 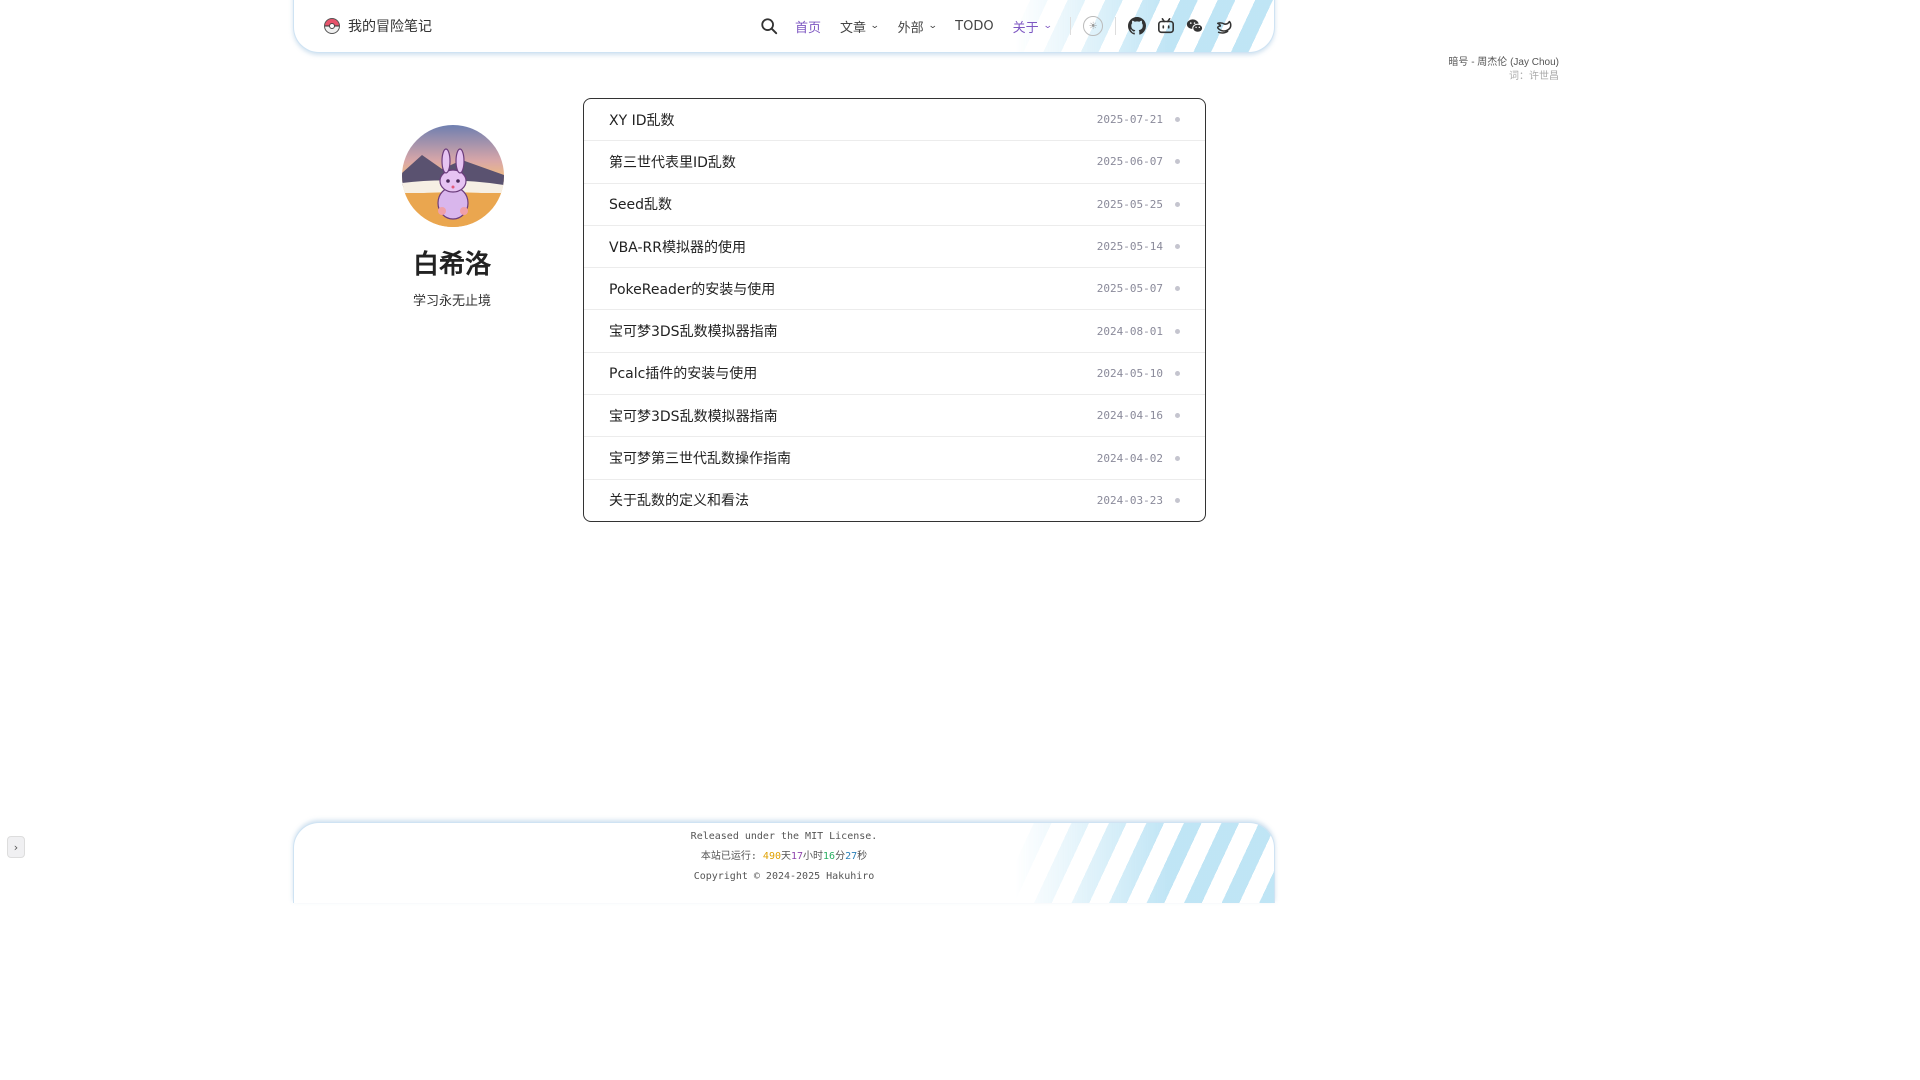 I want to click on post-date: 2024-03-23, so click(x=1129, y=500).